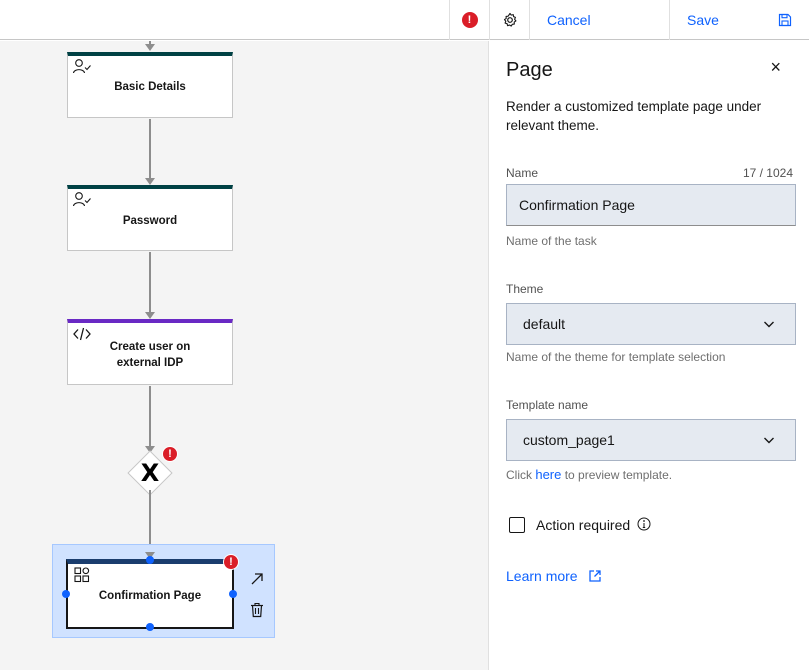 The height and width of the screenshot is (670, 809). Describe the element at coordinates (599, 20) in the screenshot. I see `cancel-button: Cancel` at that location.